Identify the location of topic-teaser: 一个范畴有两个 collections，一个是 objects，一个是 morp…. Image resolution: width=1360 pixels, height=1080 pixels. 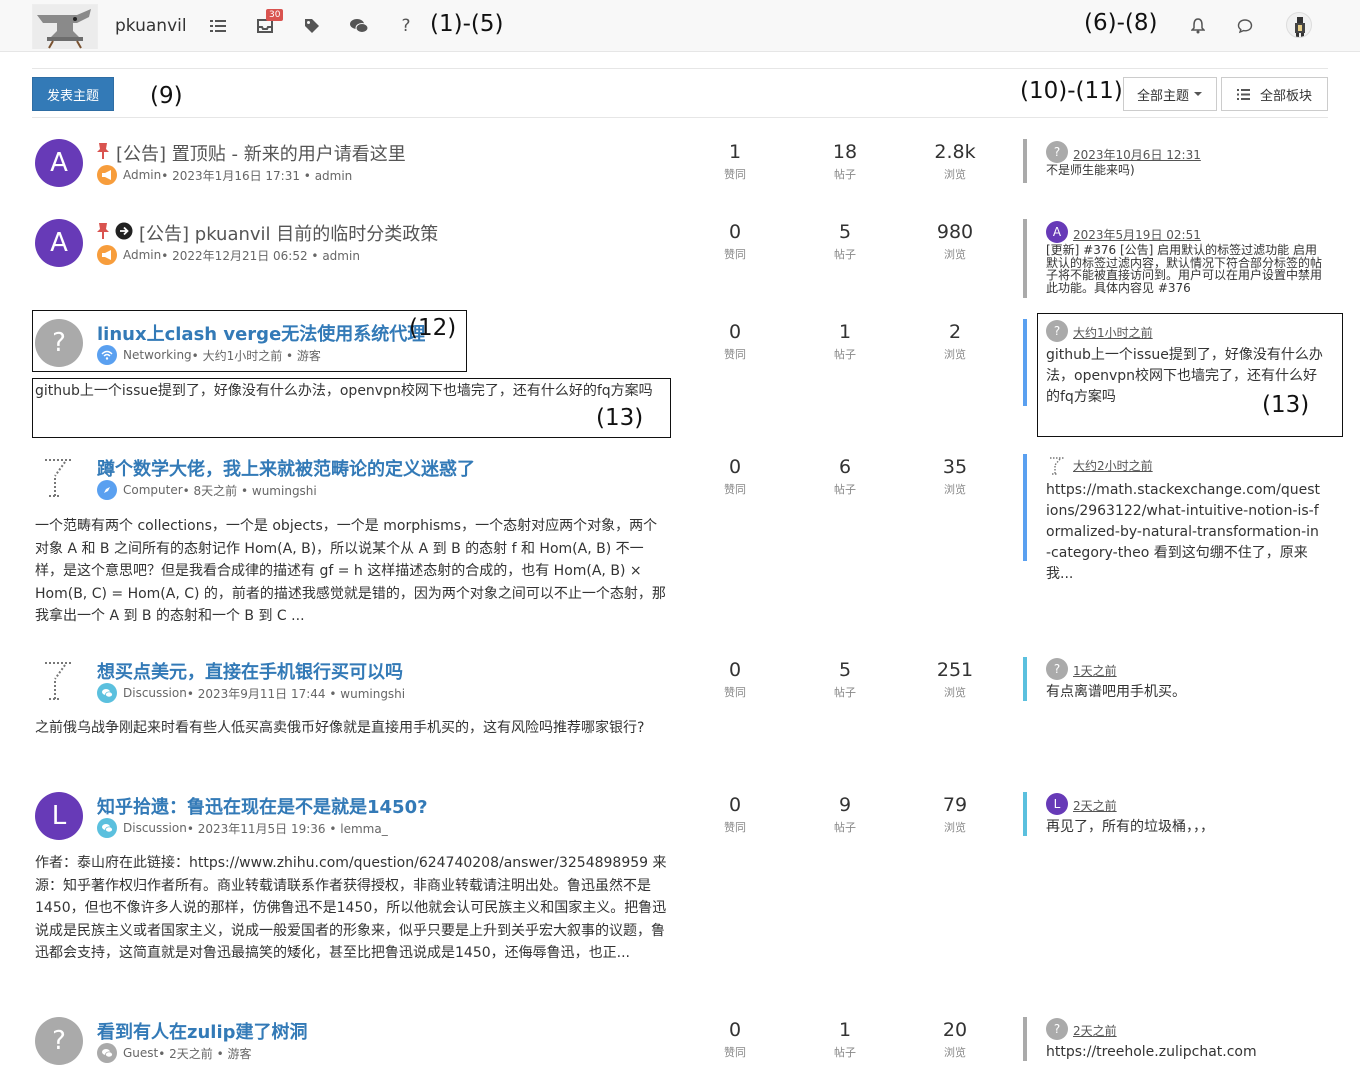
(352, 571).